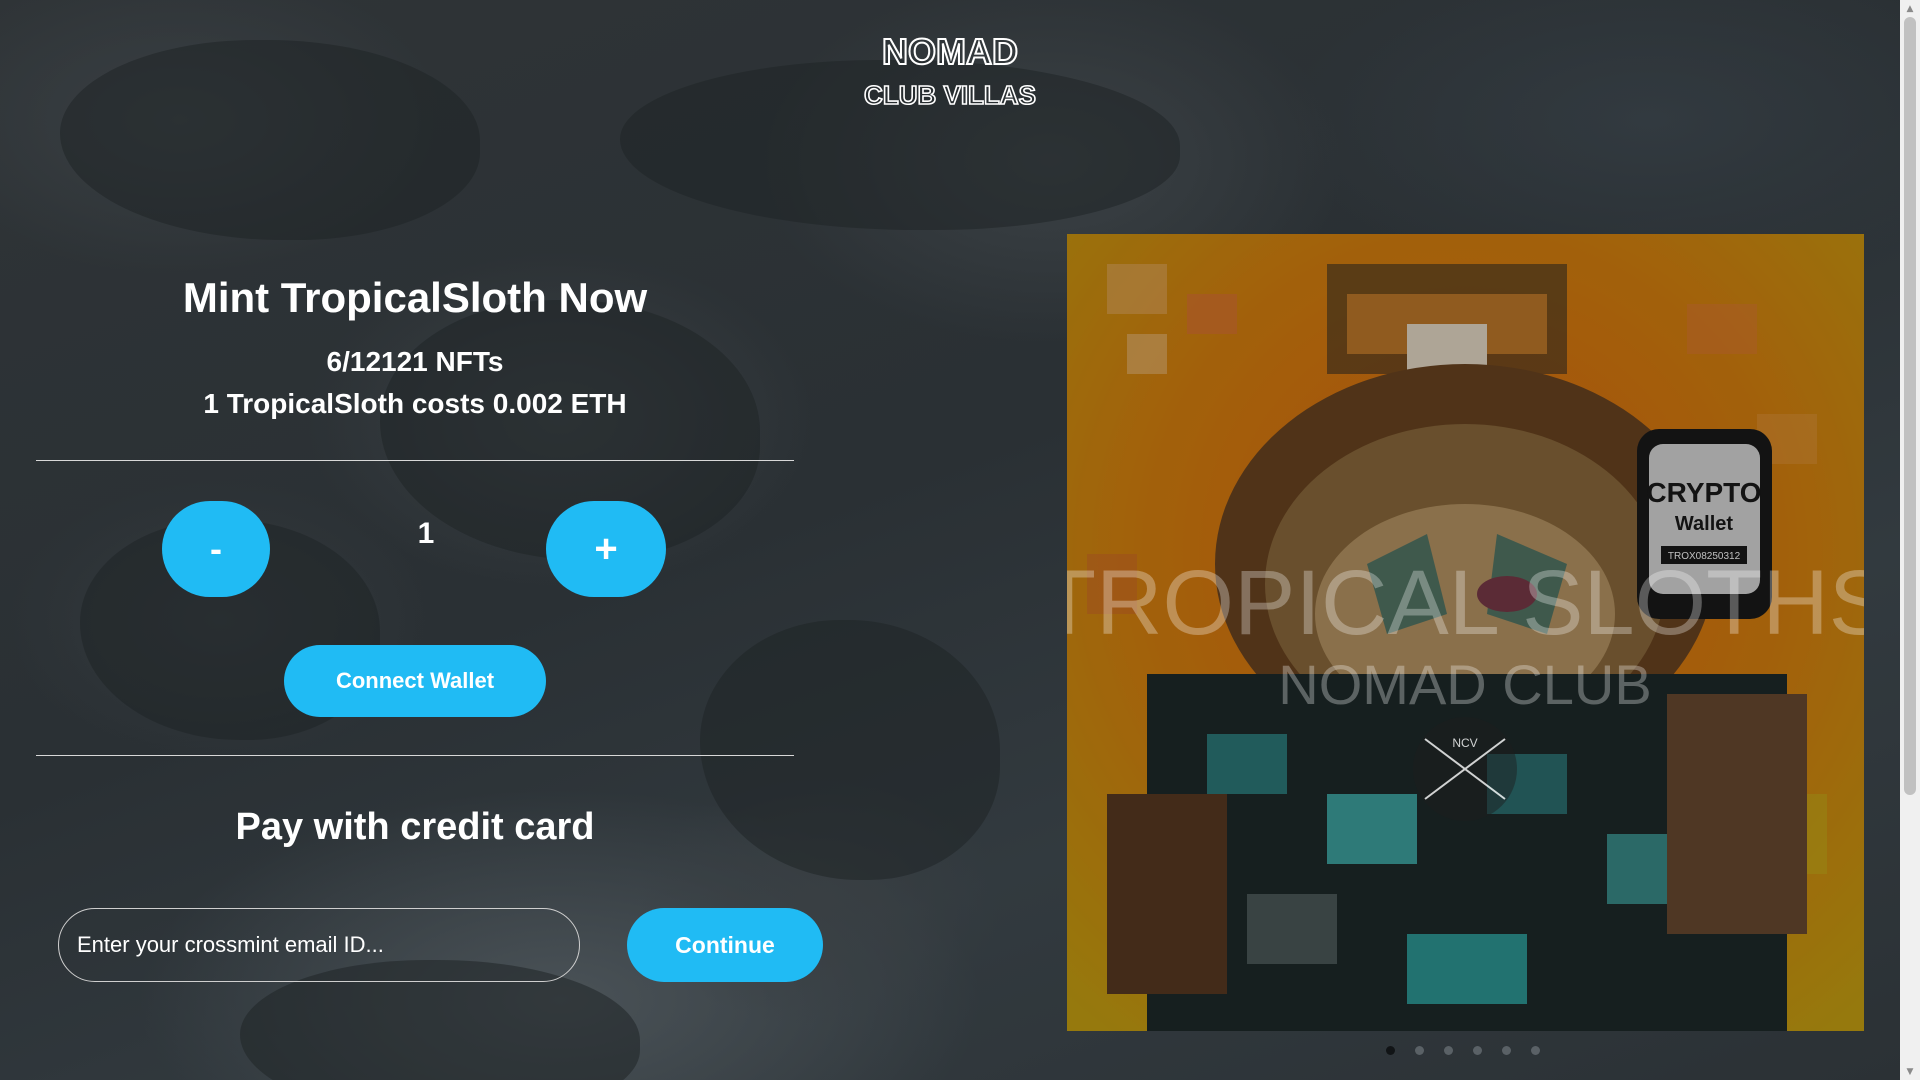 The image size is (1920, 1080). I want to click on watermark-subtitle: NOMAD CLUB, so click(1464, 684).